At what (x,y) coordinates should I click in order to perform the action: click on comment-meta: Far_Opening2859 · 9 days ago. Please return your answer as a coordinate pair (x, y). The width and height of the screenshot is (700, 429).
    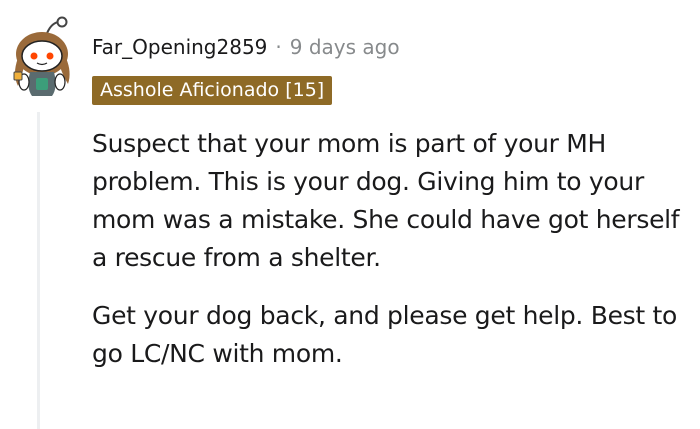
    Looking at the image, I should click on (246, 47).